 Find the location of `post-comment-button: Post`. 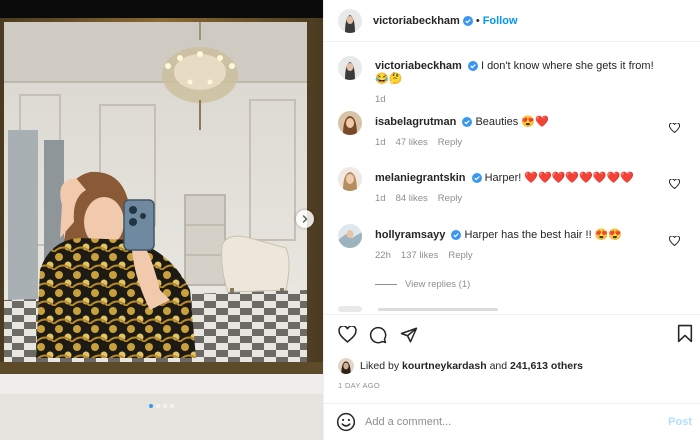

post-comment-button: Post is located at coordinates (680, 422).